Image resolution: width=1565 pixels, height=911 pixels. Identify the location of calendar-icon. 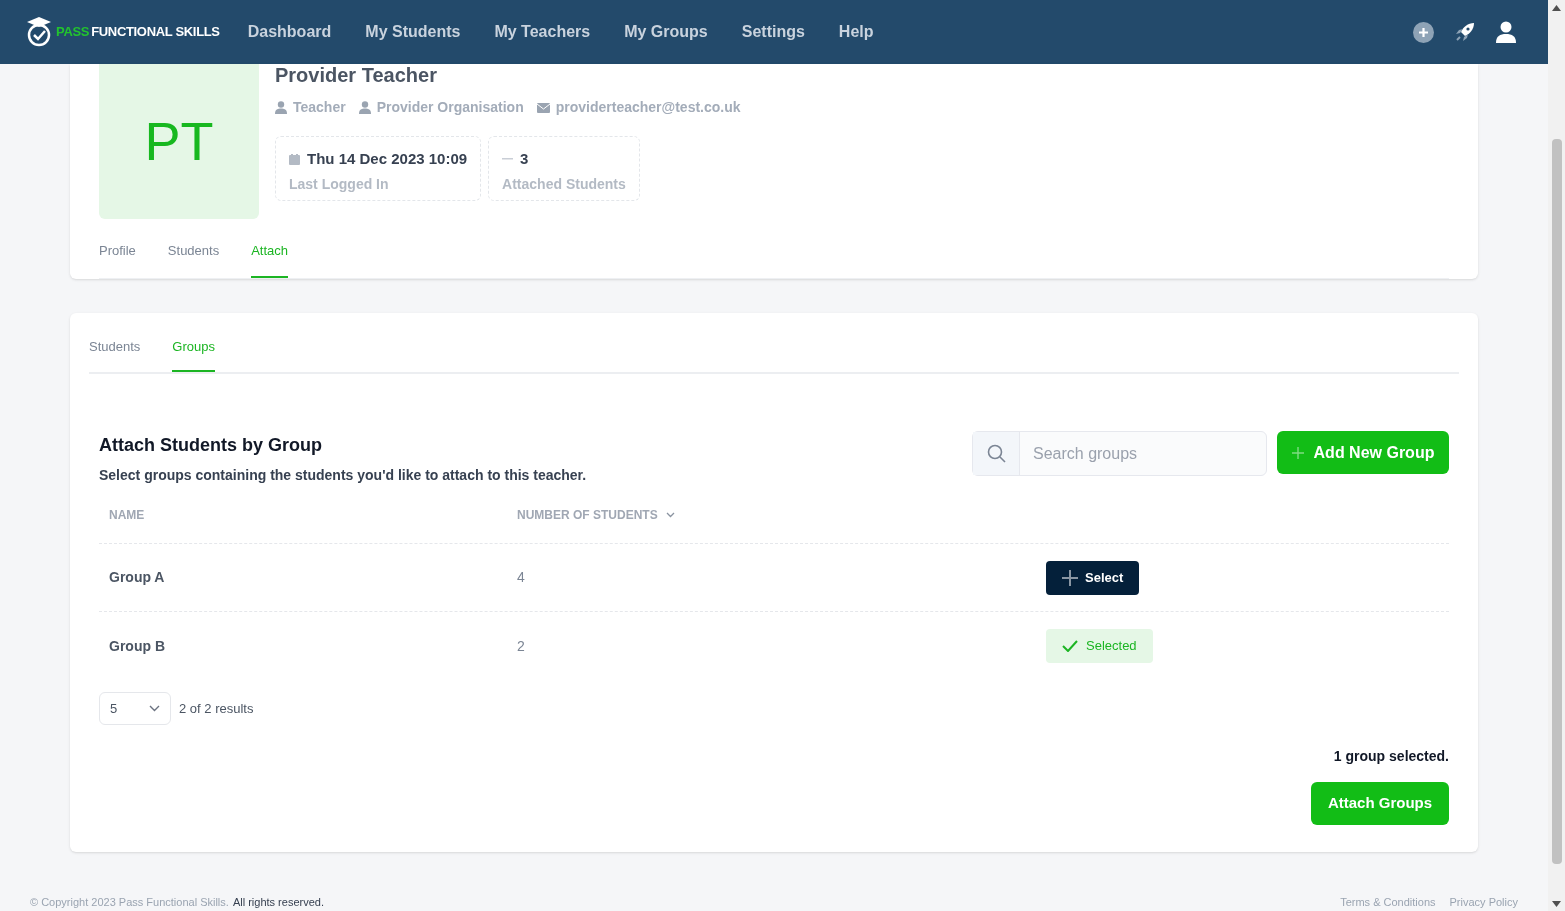
(294, 159).